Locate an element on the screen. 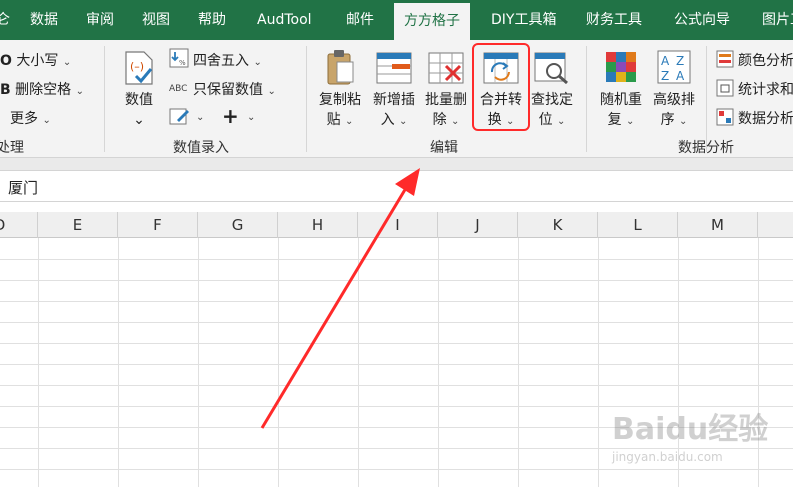 The image size is (793, 487). watermark-logo: Baidu经验 is located at coordinates (690, 429).